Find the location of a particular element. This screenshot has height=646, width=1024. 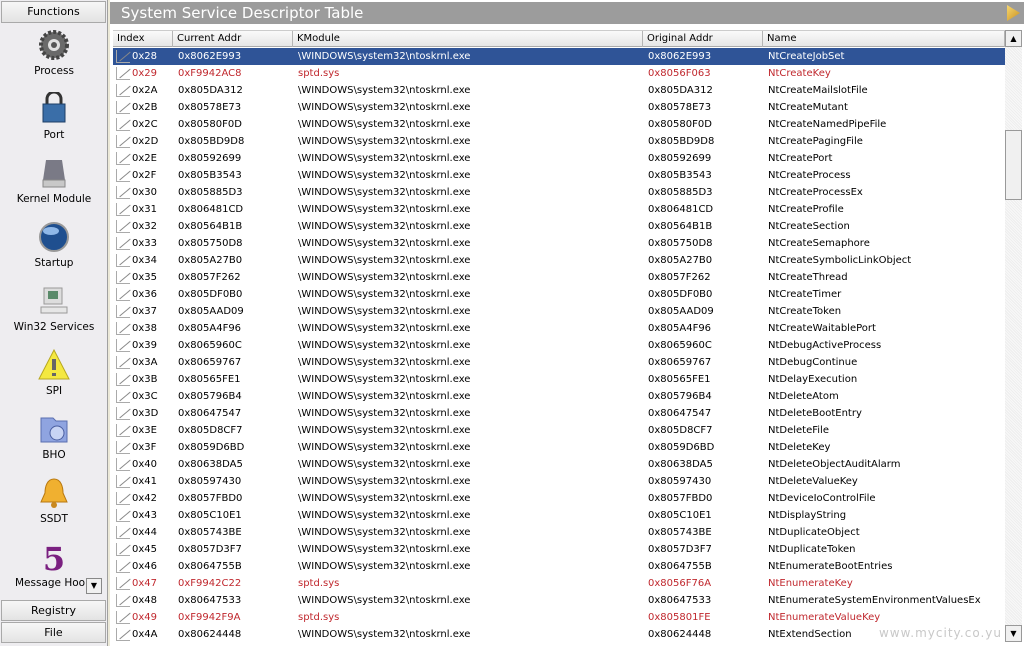

column-header-current-addr: Current Addr is located at coordinates (233, 39).